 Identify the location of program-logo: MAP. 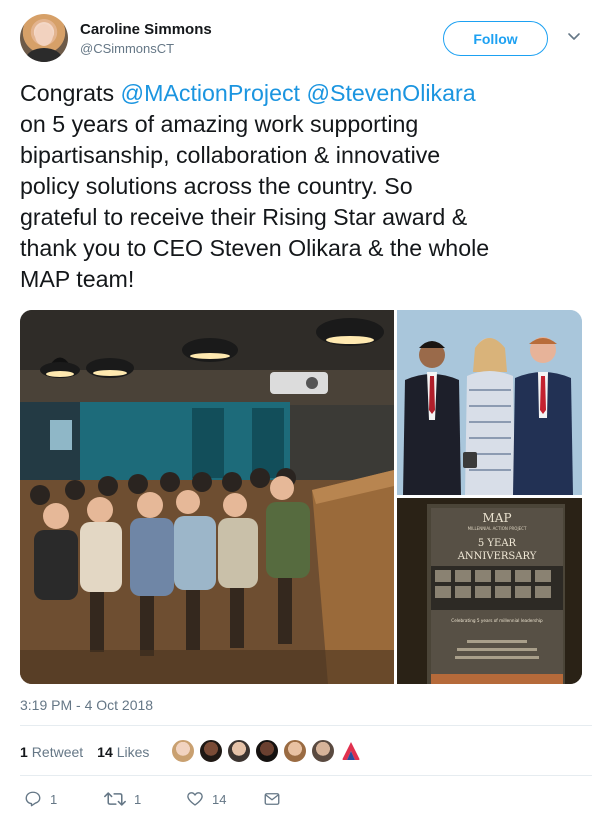
(496, 518).